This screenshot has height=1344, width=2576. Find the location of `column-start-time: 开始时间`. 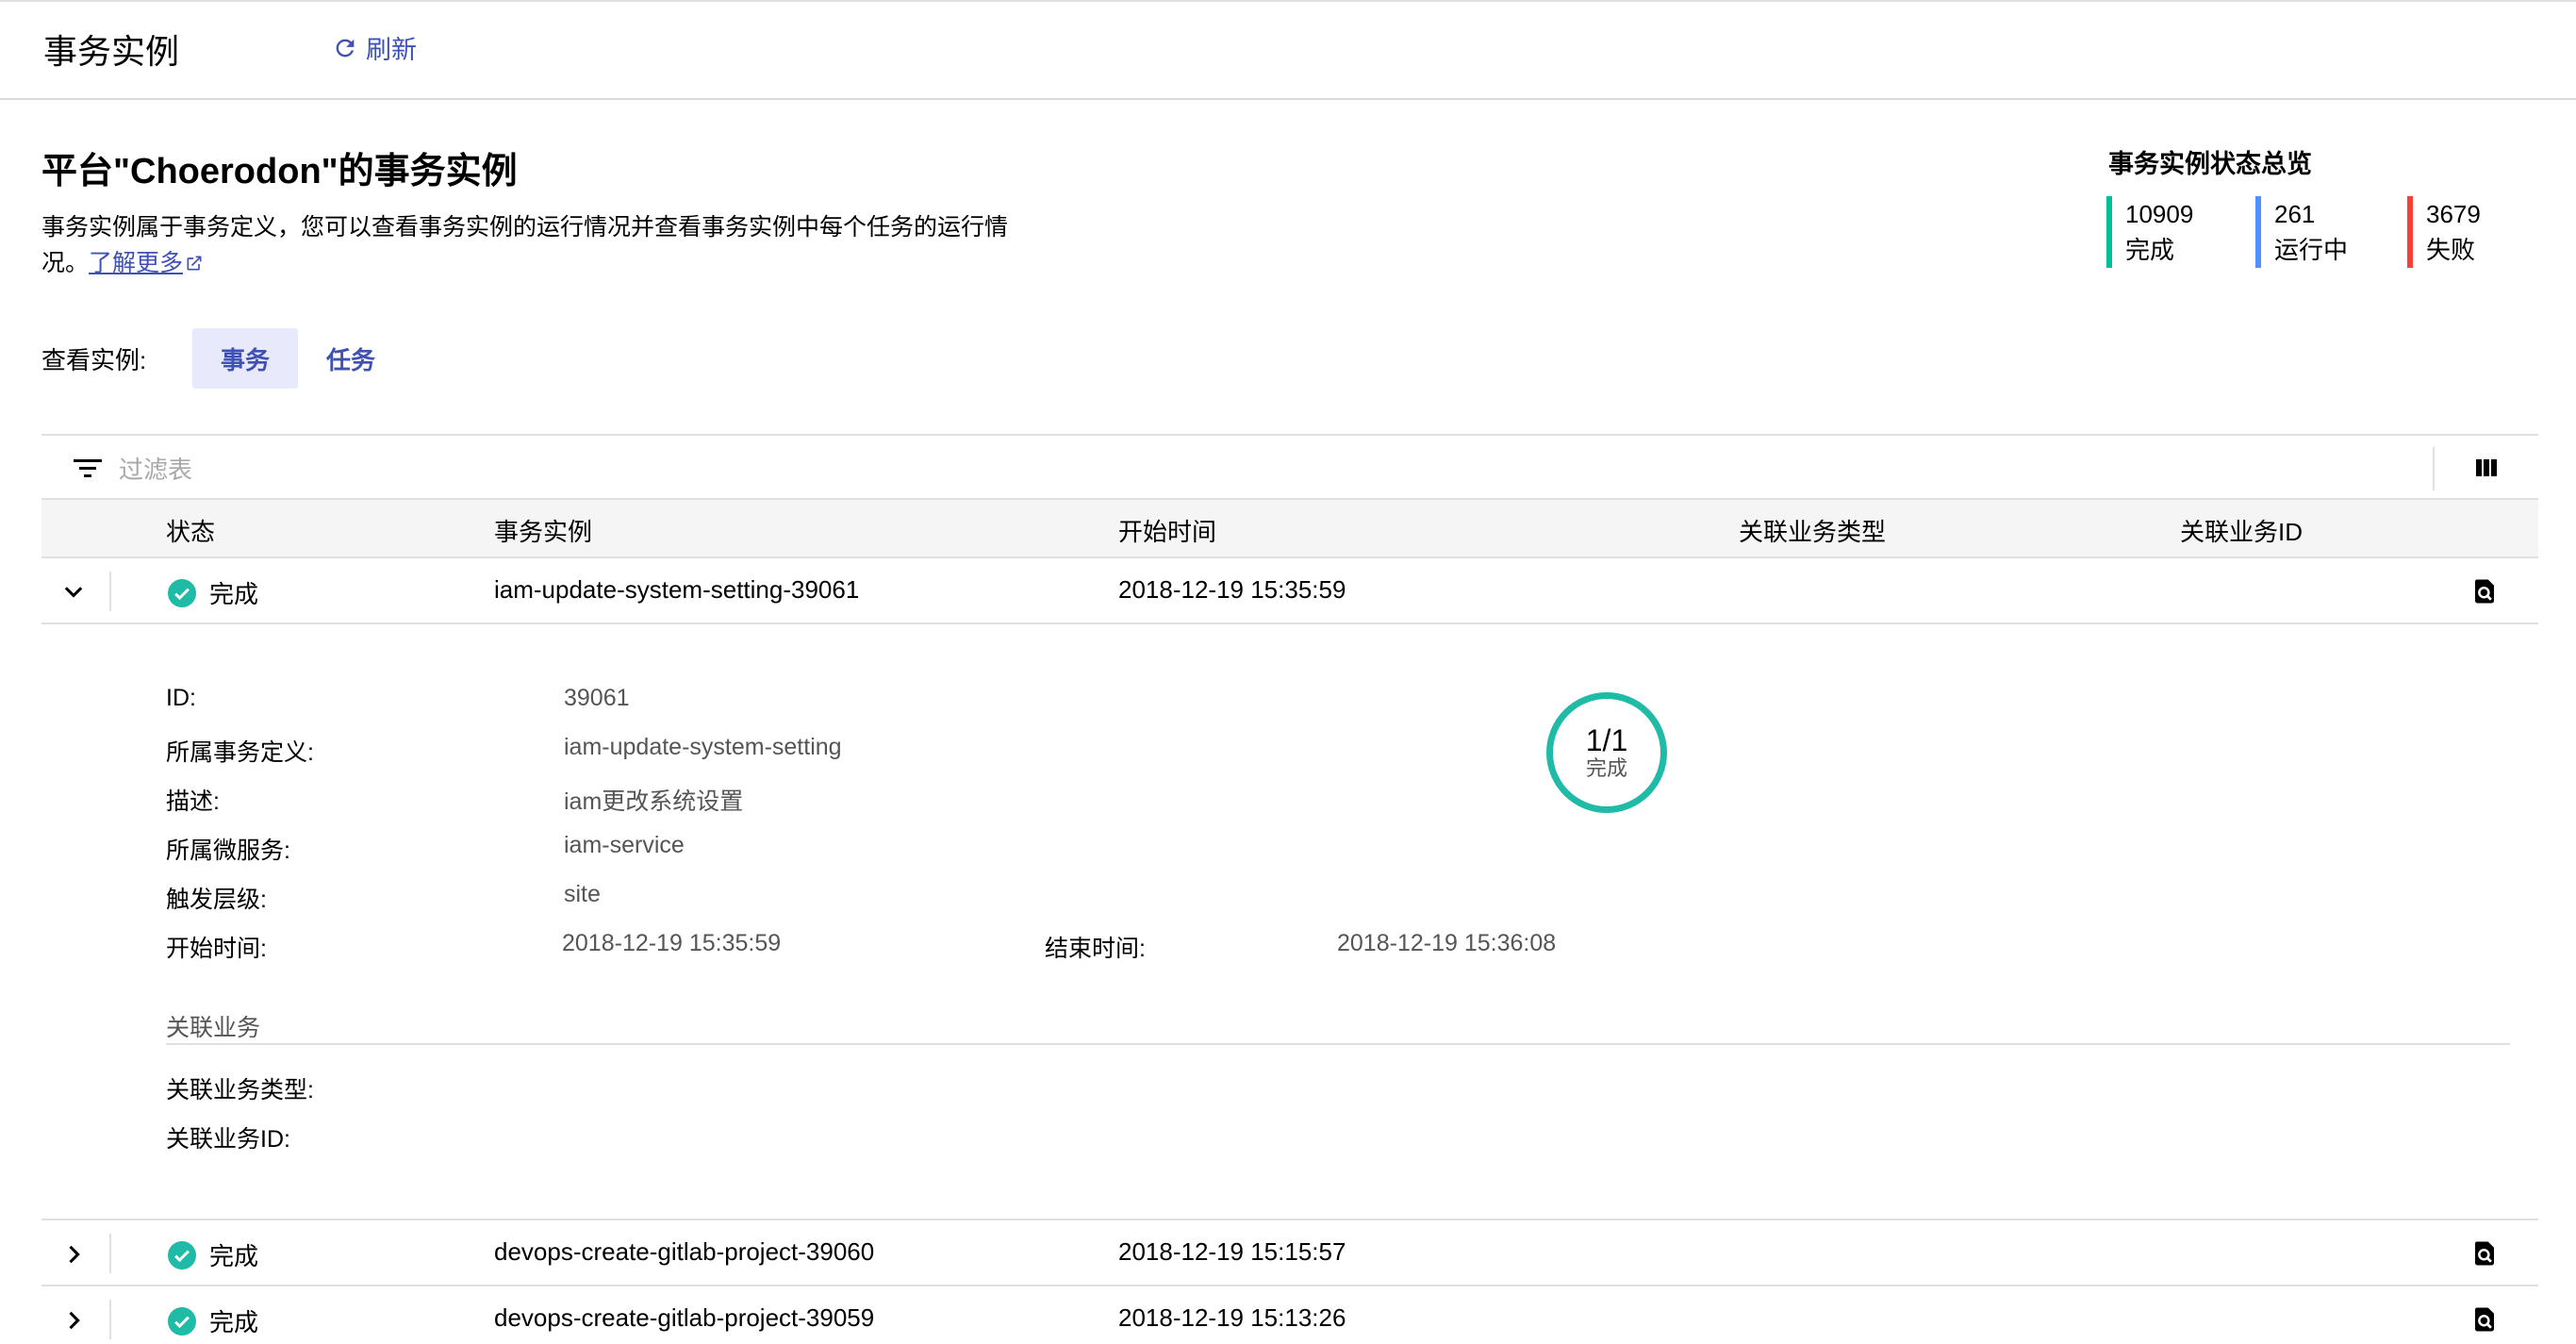

column-start-time: 开始时间 is located at coordinates (1167, 530).